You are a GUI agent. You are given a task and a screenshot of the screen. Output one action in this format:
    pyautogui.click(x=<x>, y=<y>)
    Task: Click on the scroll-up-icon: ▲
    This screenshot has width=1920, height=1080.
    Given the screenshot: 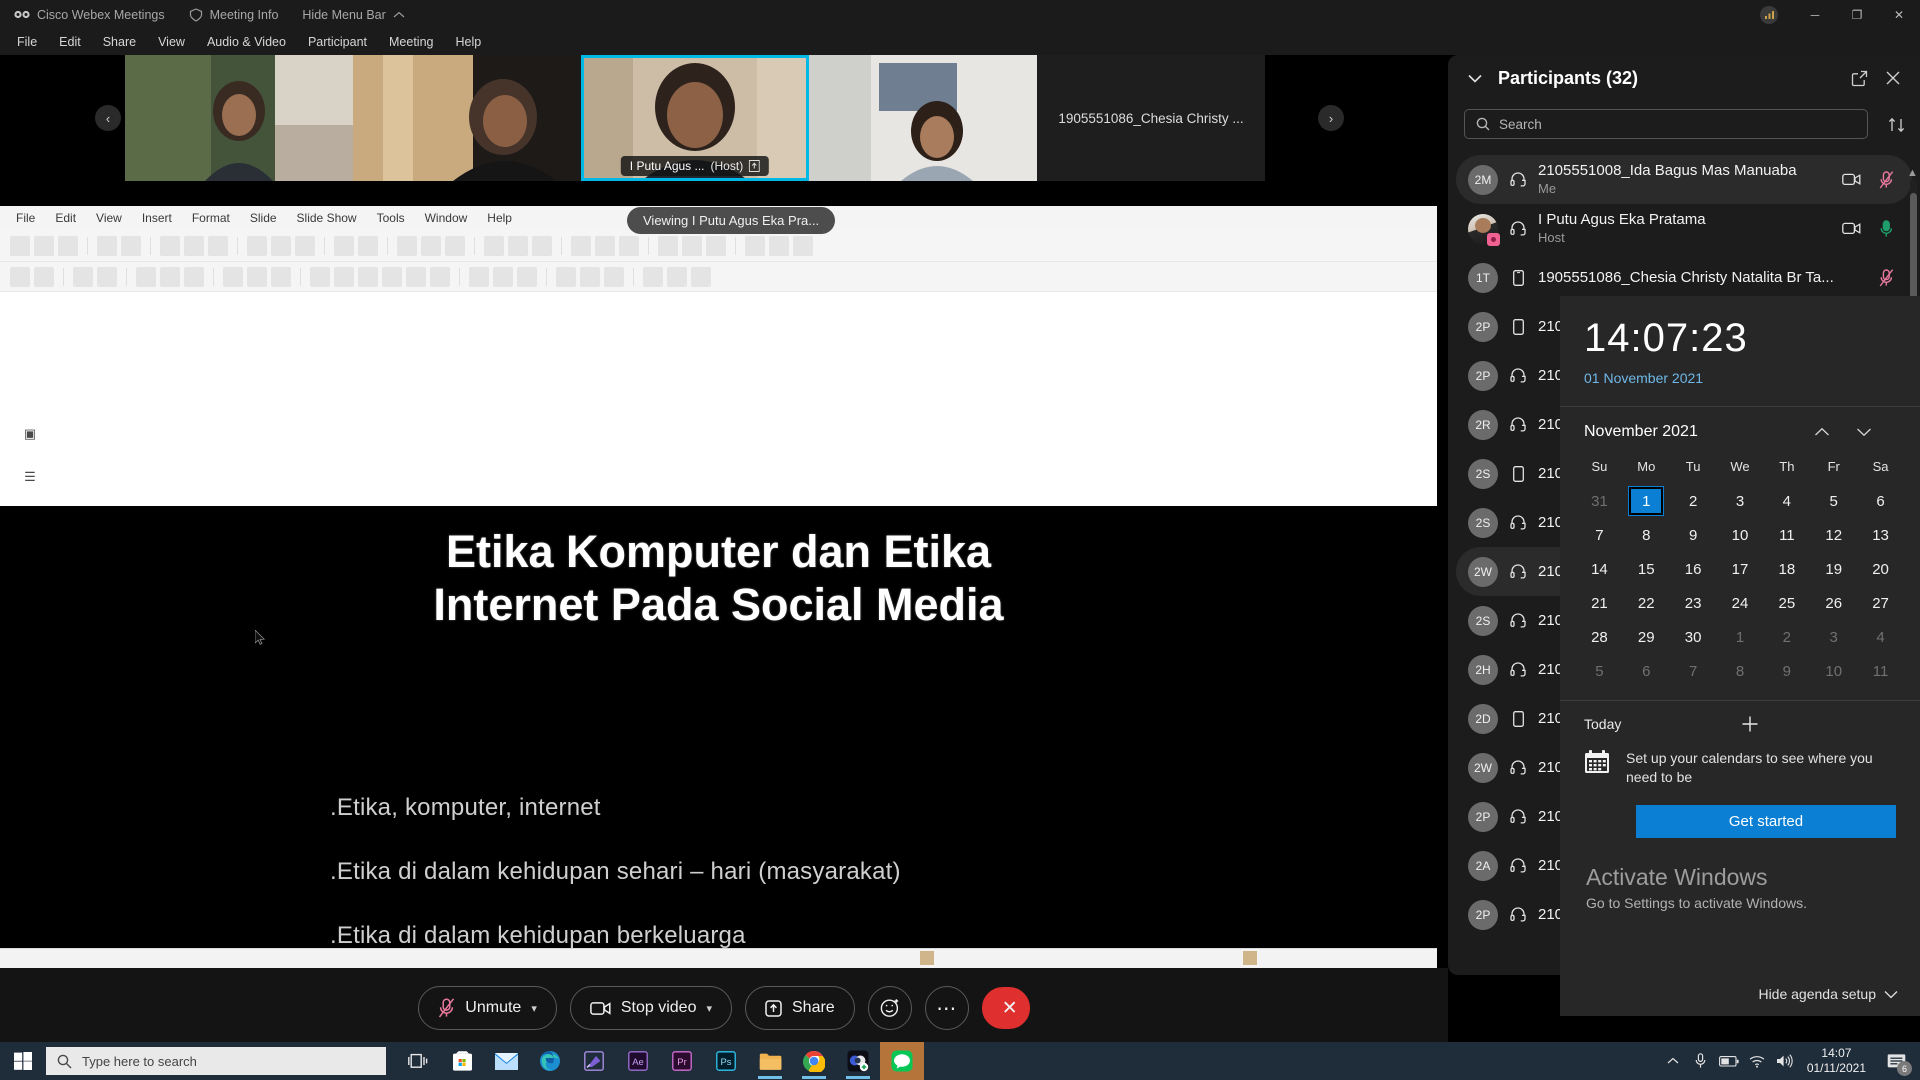 What is the action you would take?
    pyautogui.click(x=1912, y=173)
    